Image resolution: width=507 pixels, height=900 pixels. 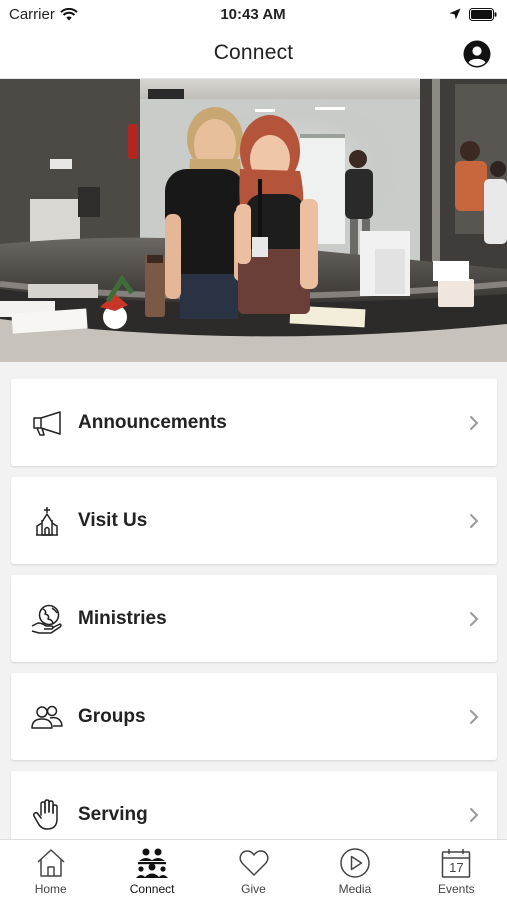 What do you see at coordinates (355, 863) in the screenshot?
I see `play-circle-icon` at bounding box center [355, 863].